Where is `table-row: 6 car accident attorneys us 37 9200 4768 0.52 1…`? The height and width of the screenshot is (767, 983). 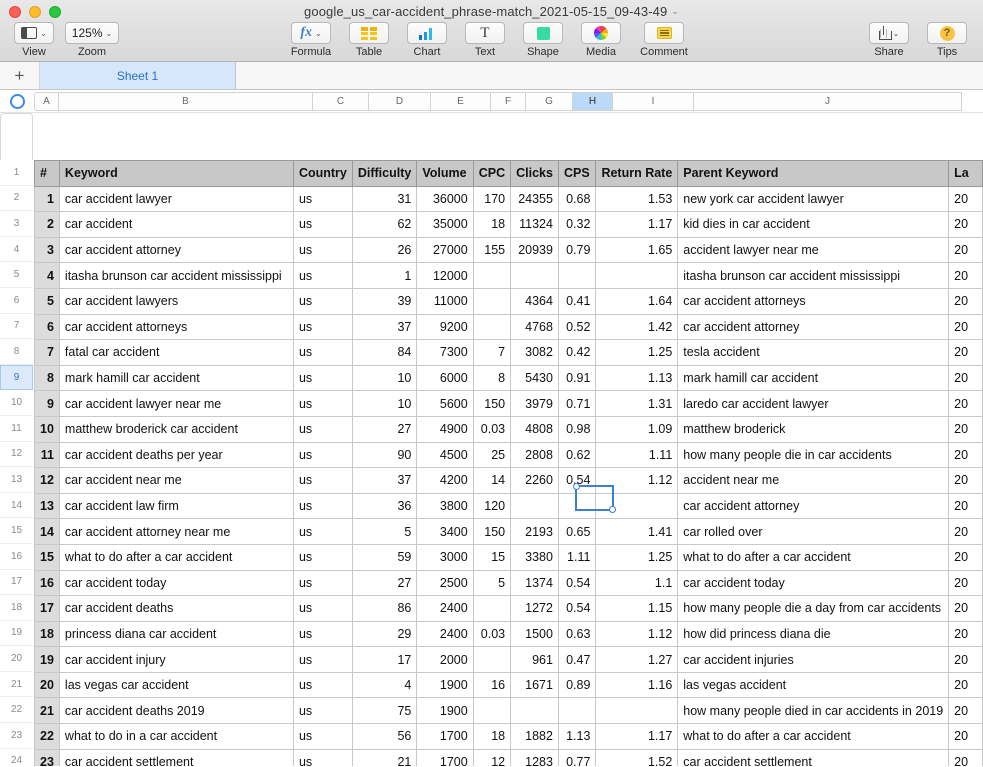 table-row: 6 car accident attorneys us 37 9200 4768 0.52 1… is located at coordinates (508, 327).